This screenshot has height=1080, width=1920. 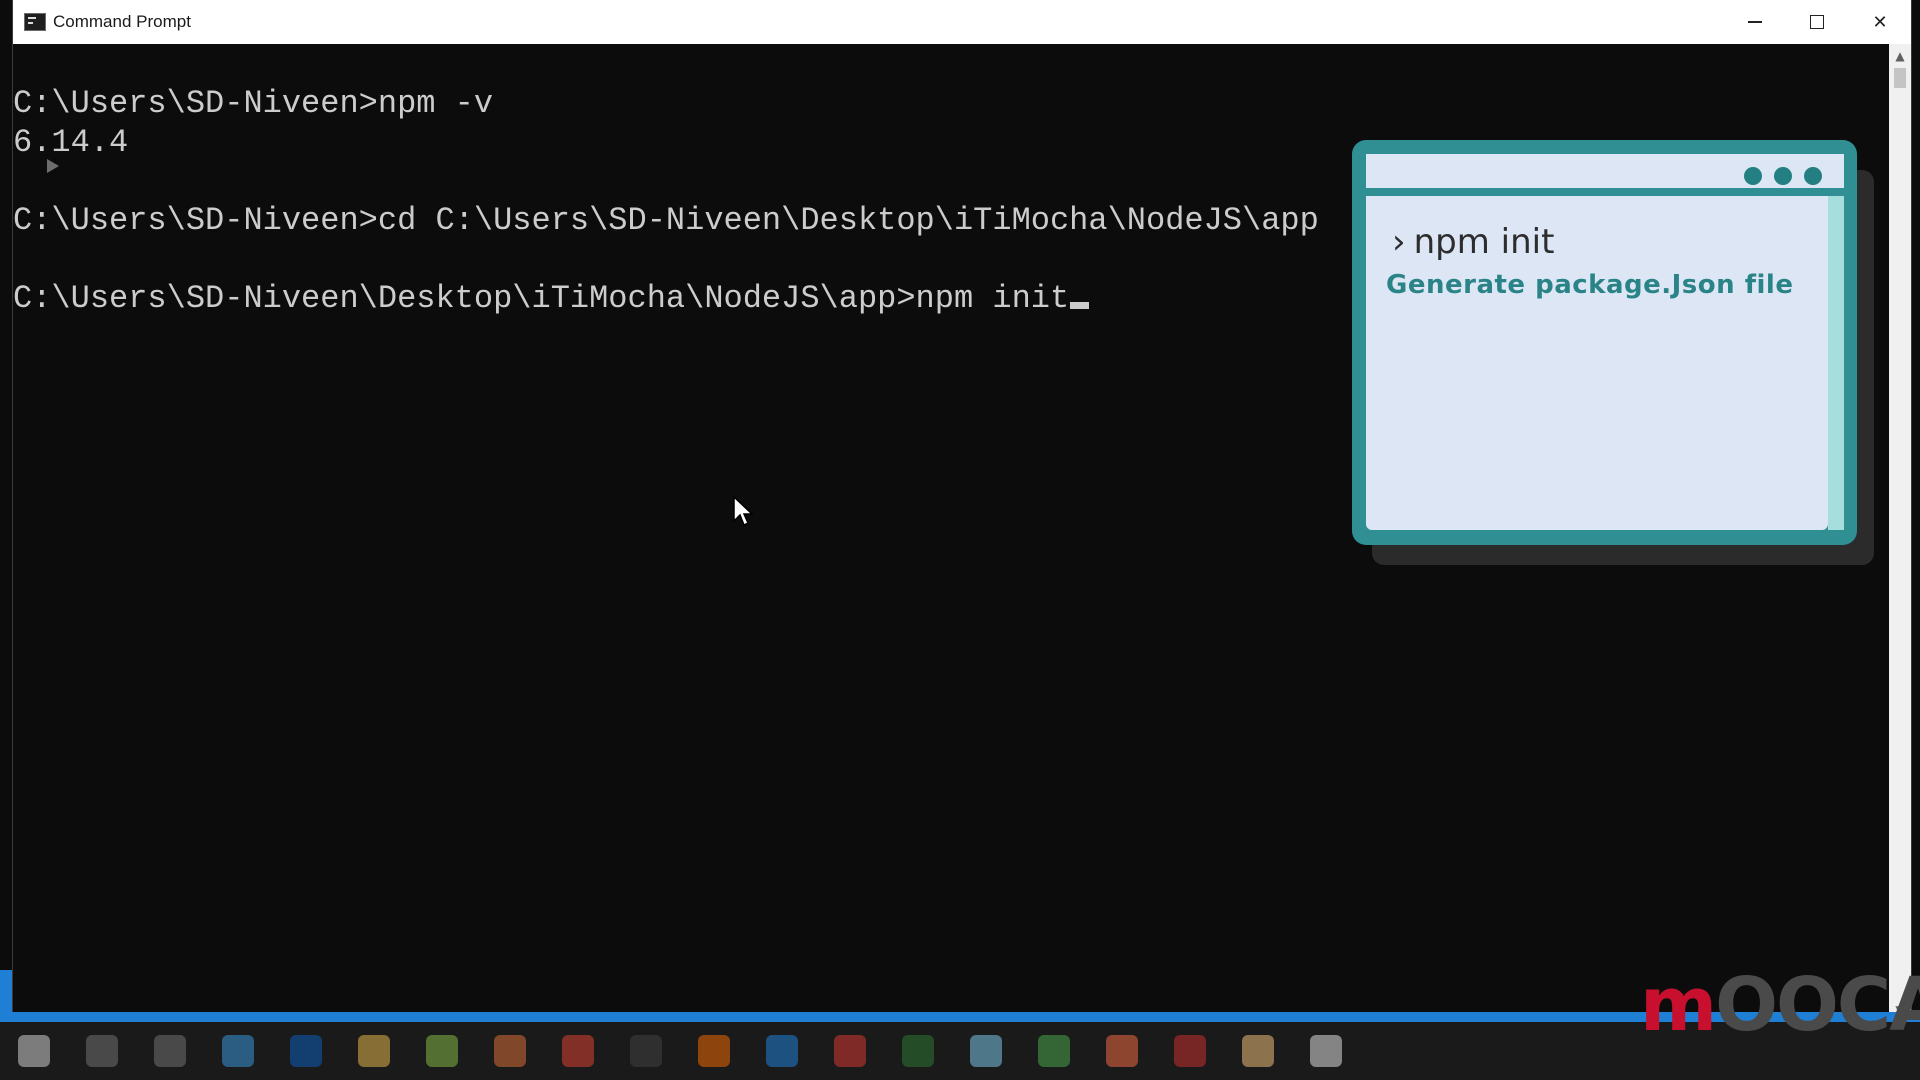 What do you see at coordinates (1605, 175) in the screenshot?
I see `overlay-card-header` at bounding box center [1605, 175].